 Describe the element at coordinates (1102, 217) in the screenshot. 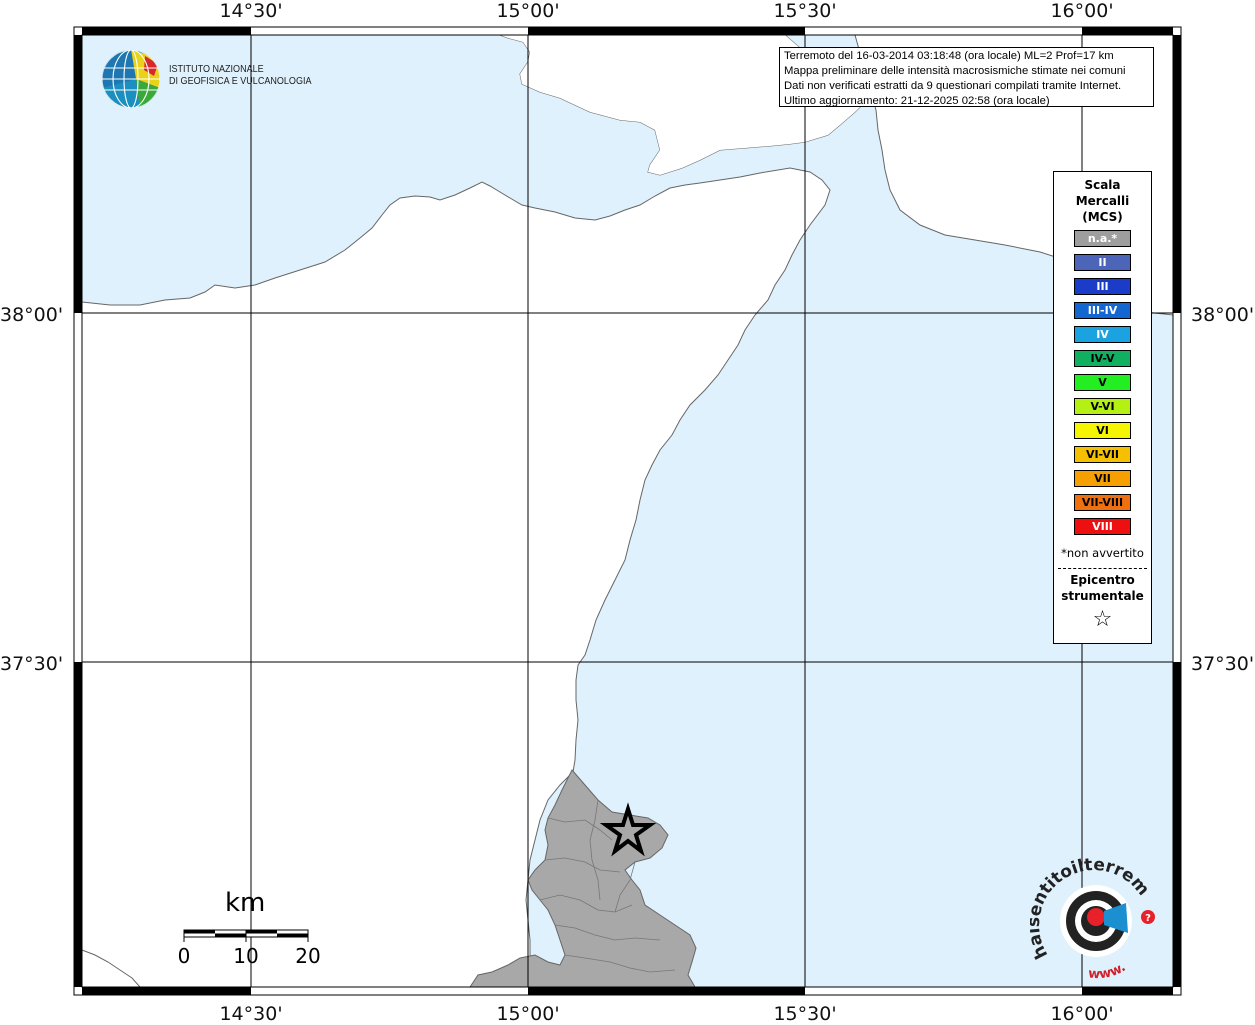

I see `legend-title-line: (MCS)` at that location.